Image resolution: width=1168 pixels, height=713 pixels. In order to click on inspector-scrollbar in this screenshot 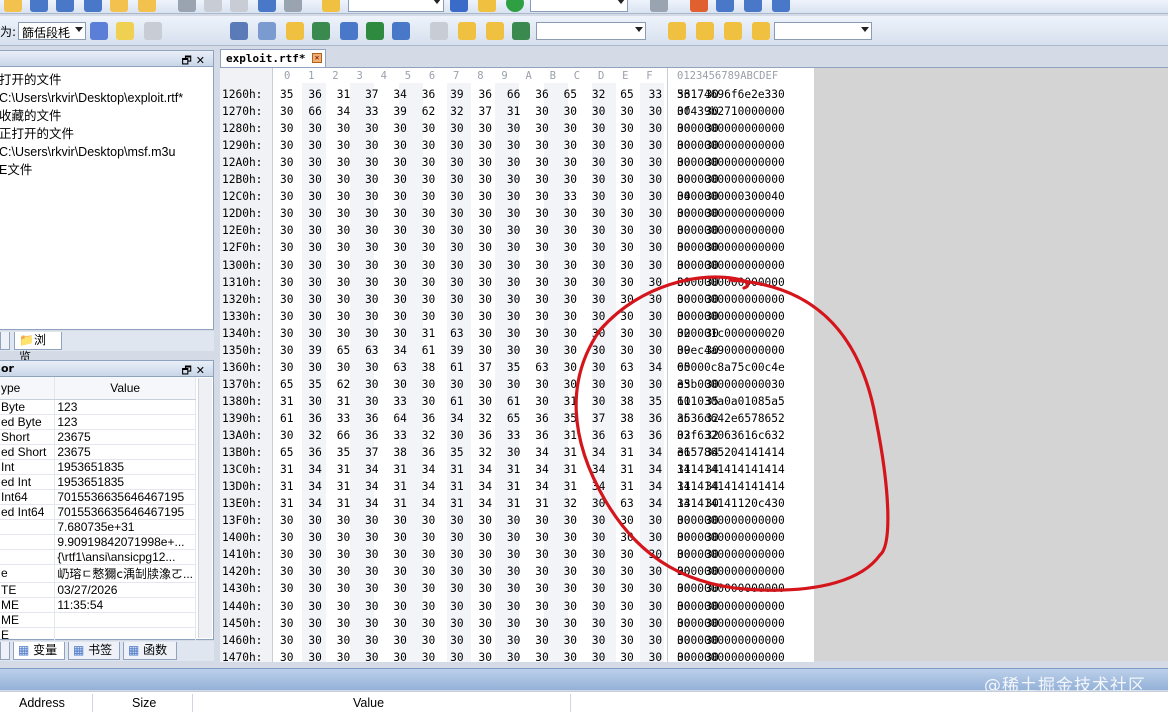, I will do `click(205, 508)`.